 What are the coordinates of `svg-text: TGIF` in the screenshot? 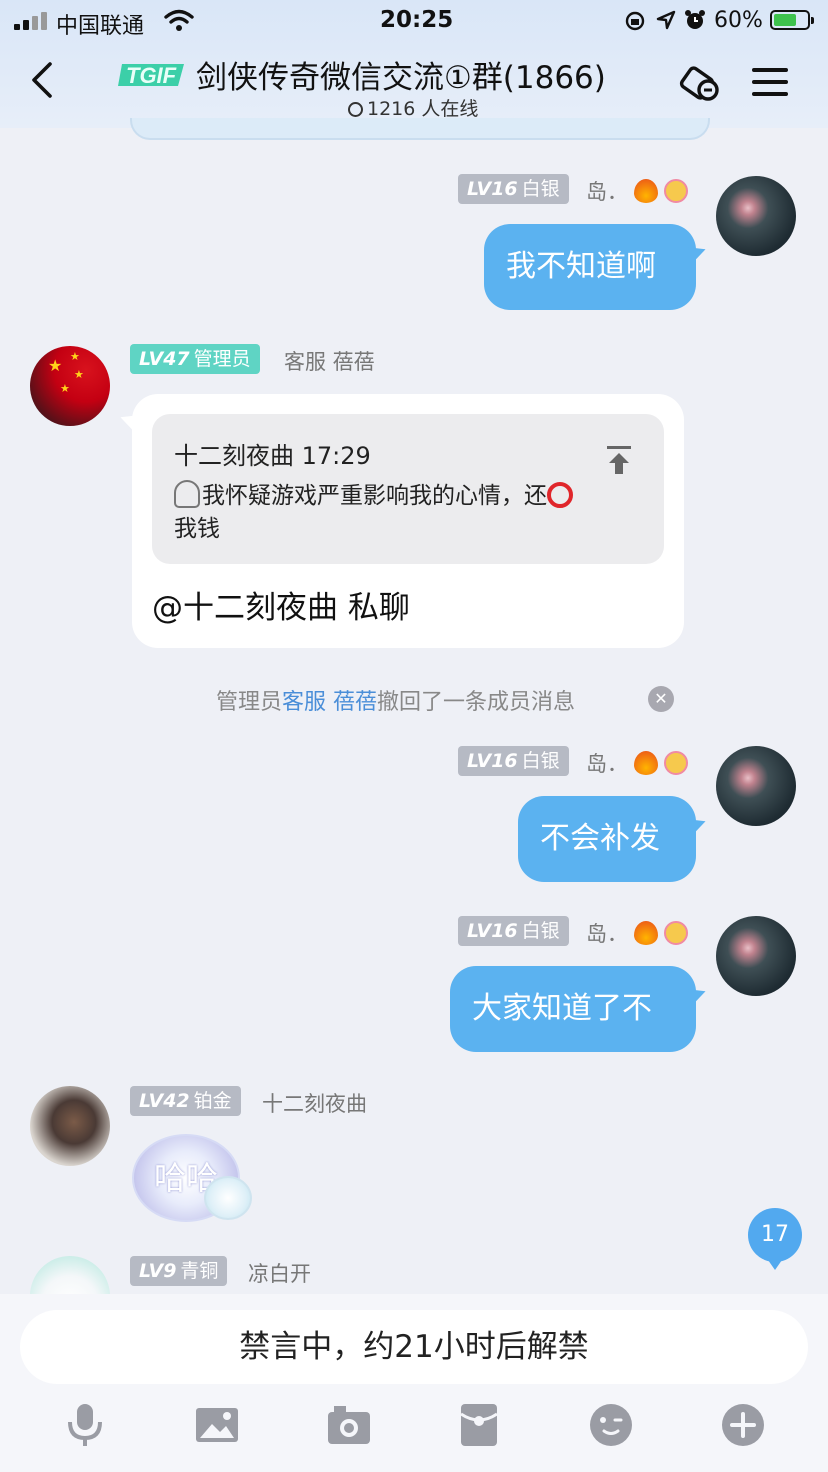 It's located at (151, 75).